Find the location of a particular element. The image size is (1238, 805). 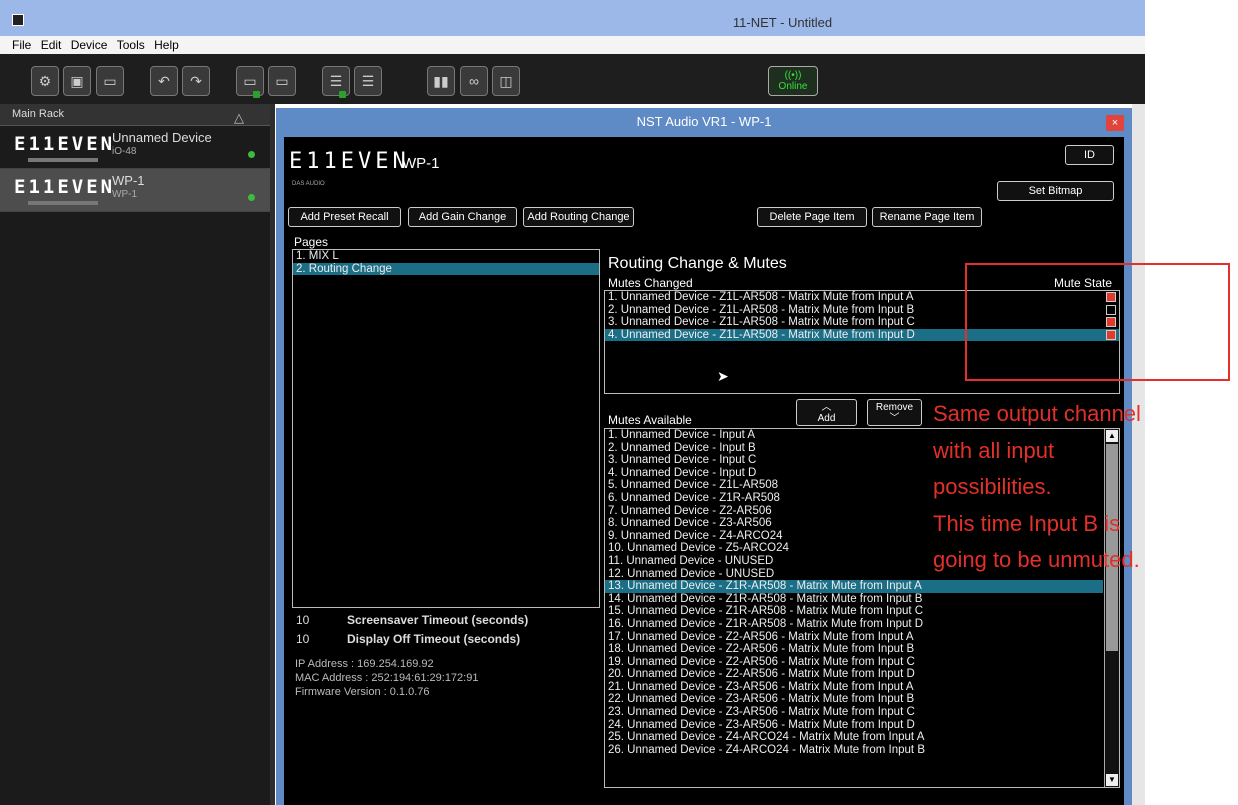

open-folder-icon: ▭ is located at coordinates (110, 81).